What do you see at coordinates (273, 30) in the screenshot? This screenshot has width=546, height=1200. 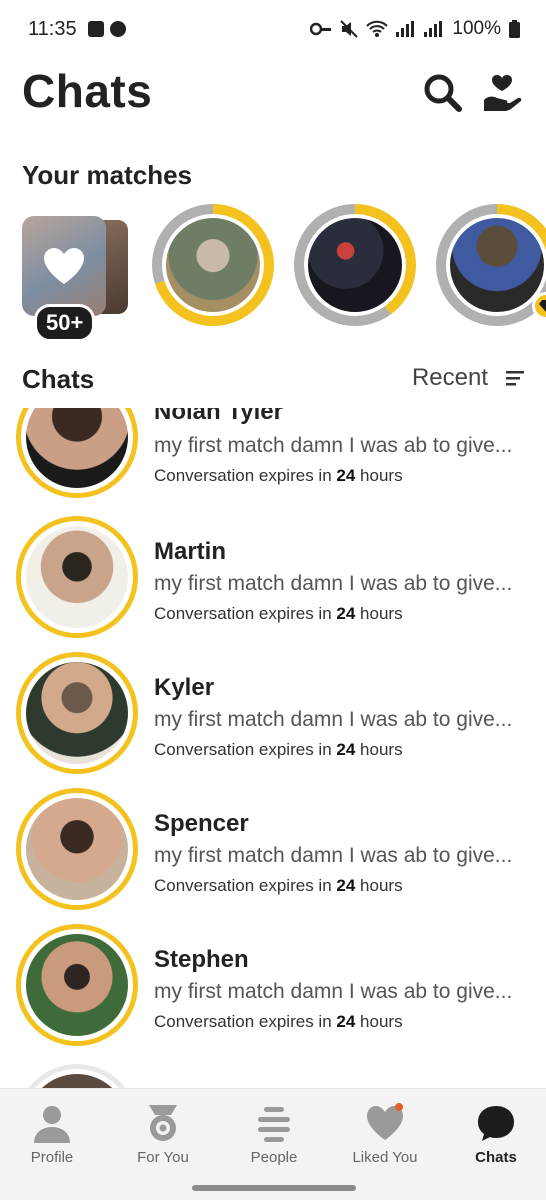 I see `status-bar: 11:35 100%` at bounding box center [273, 30].